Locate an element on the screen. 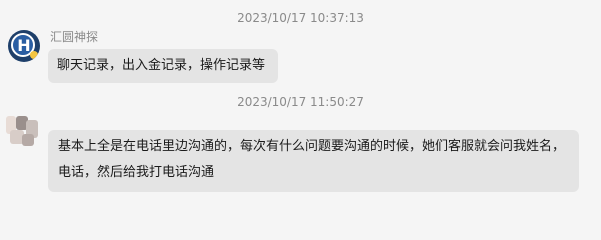  avatar-badge is located at coordinates (34, 55).